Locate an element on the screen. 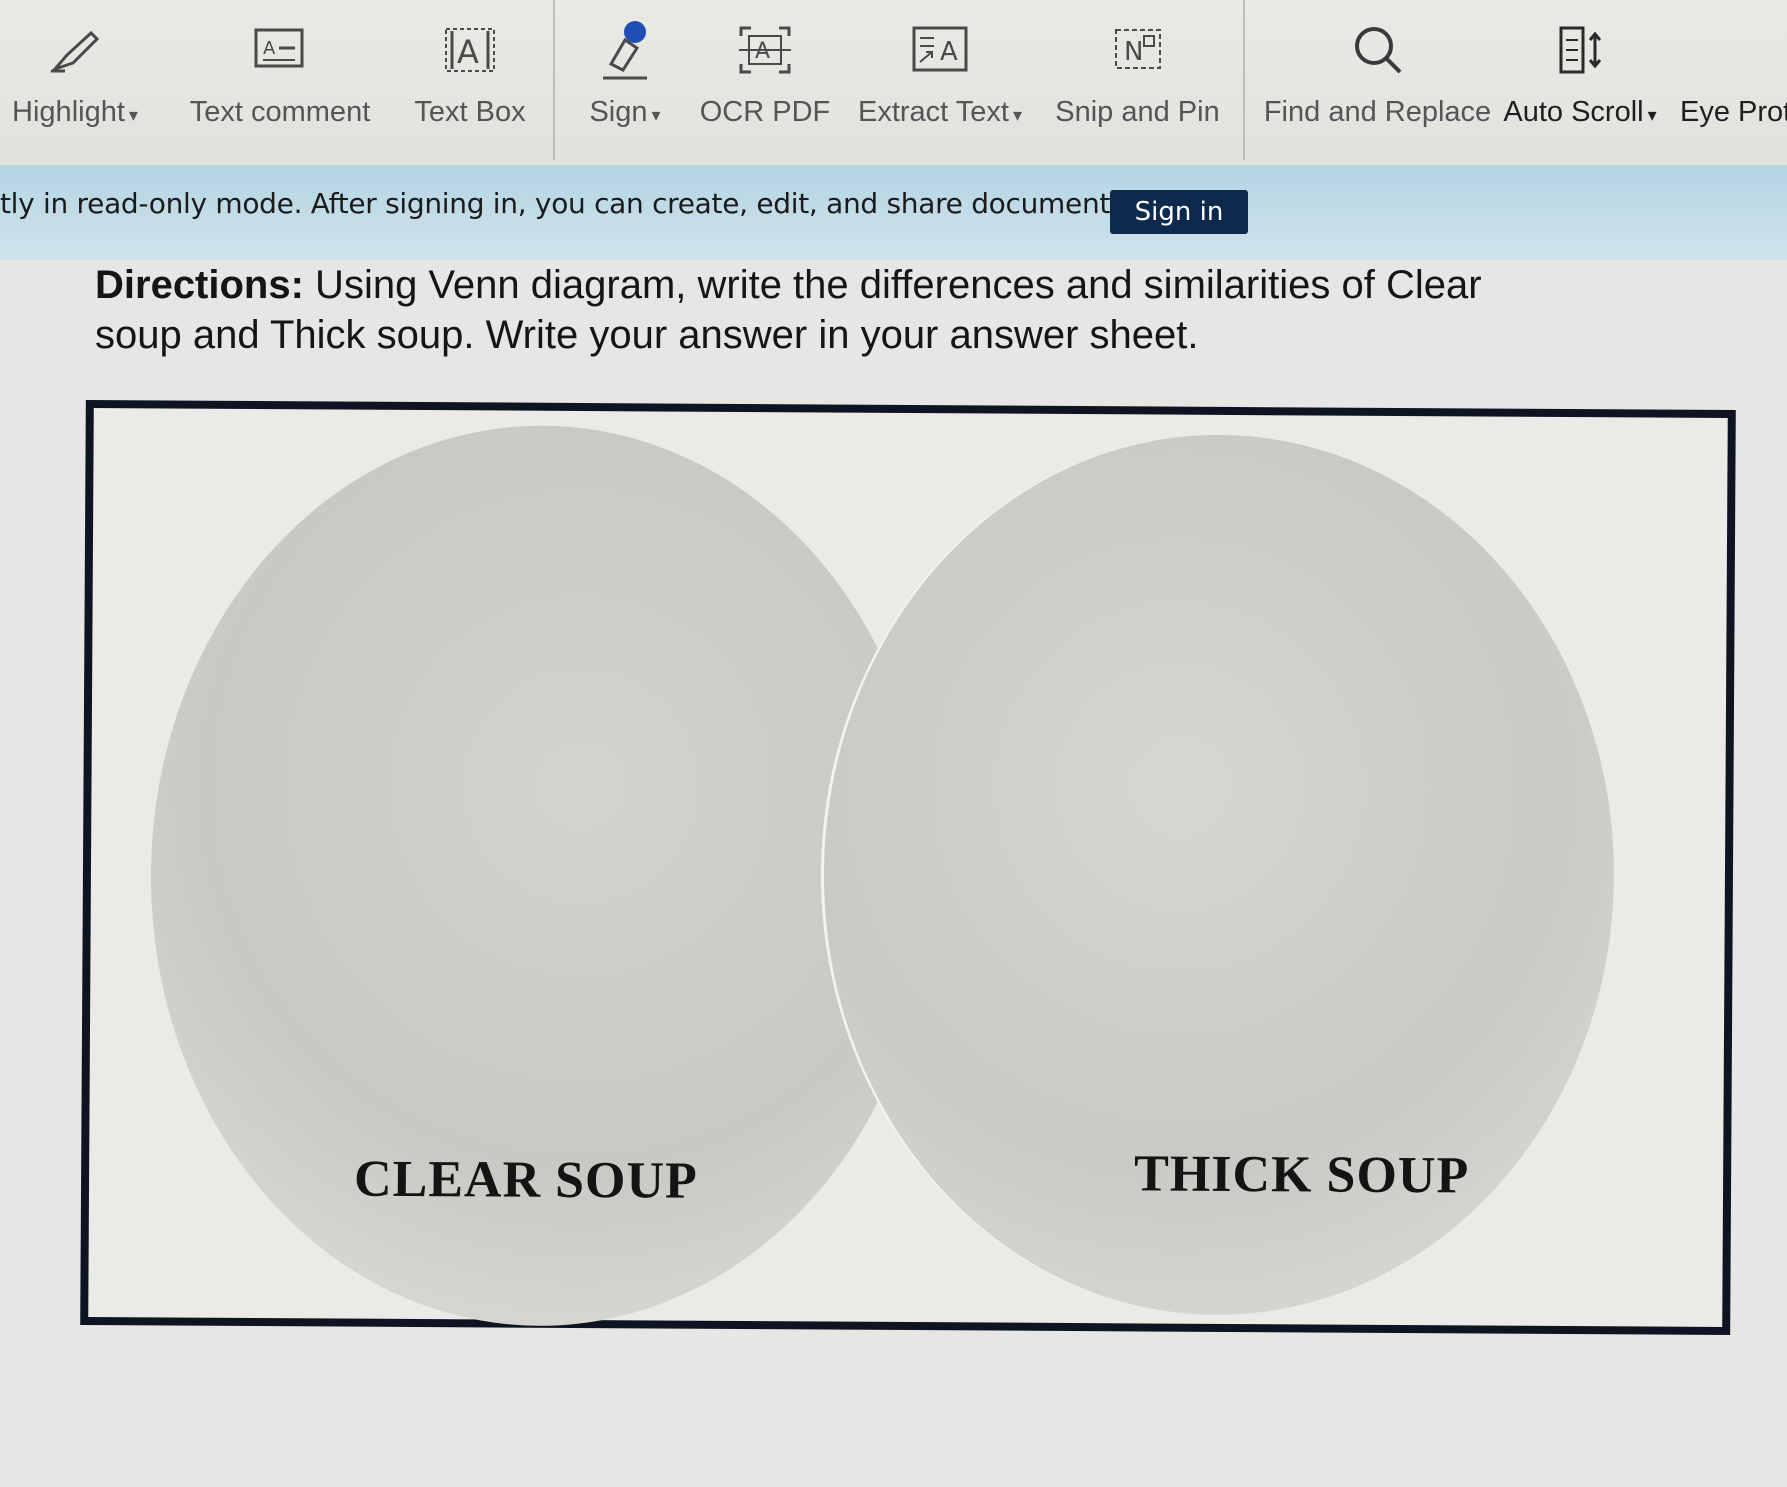 This screenshot has width=1787, height=1487. venn-label-clear-soup: CLEAR SOUP is located at coordinates (525, 1180).